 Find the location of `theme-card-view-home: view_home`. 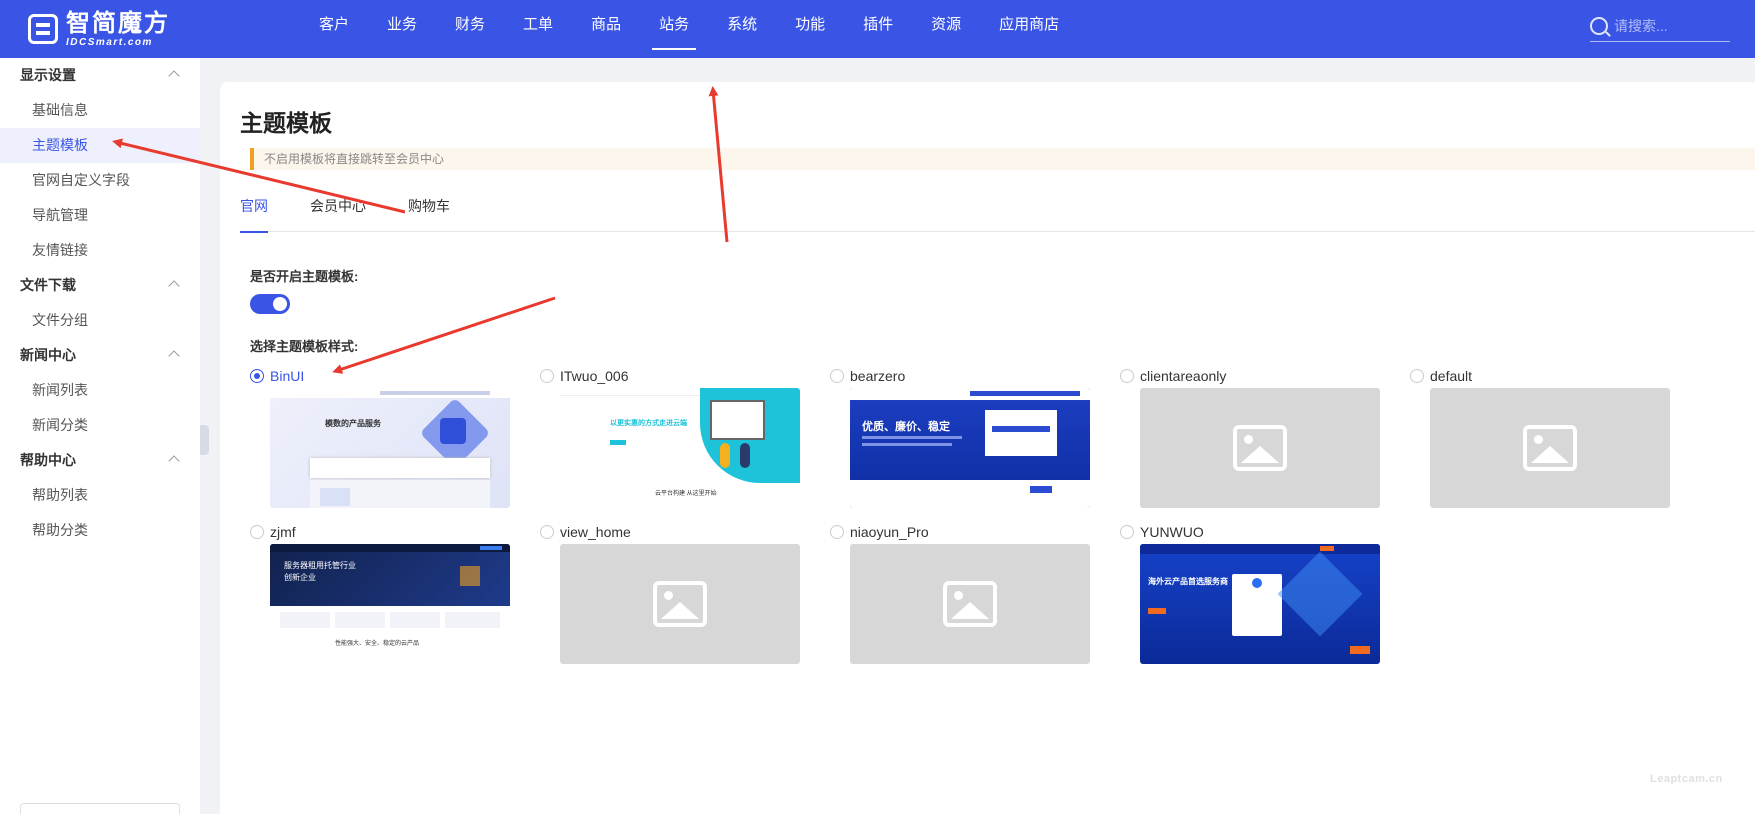

theme-card-view-home: view_home is located at coordinates (670, 597).